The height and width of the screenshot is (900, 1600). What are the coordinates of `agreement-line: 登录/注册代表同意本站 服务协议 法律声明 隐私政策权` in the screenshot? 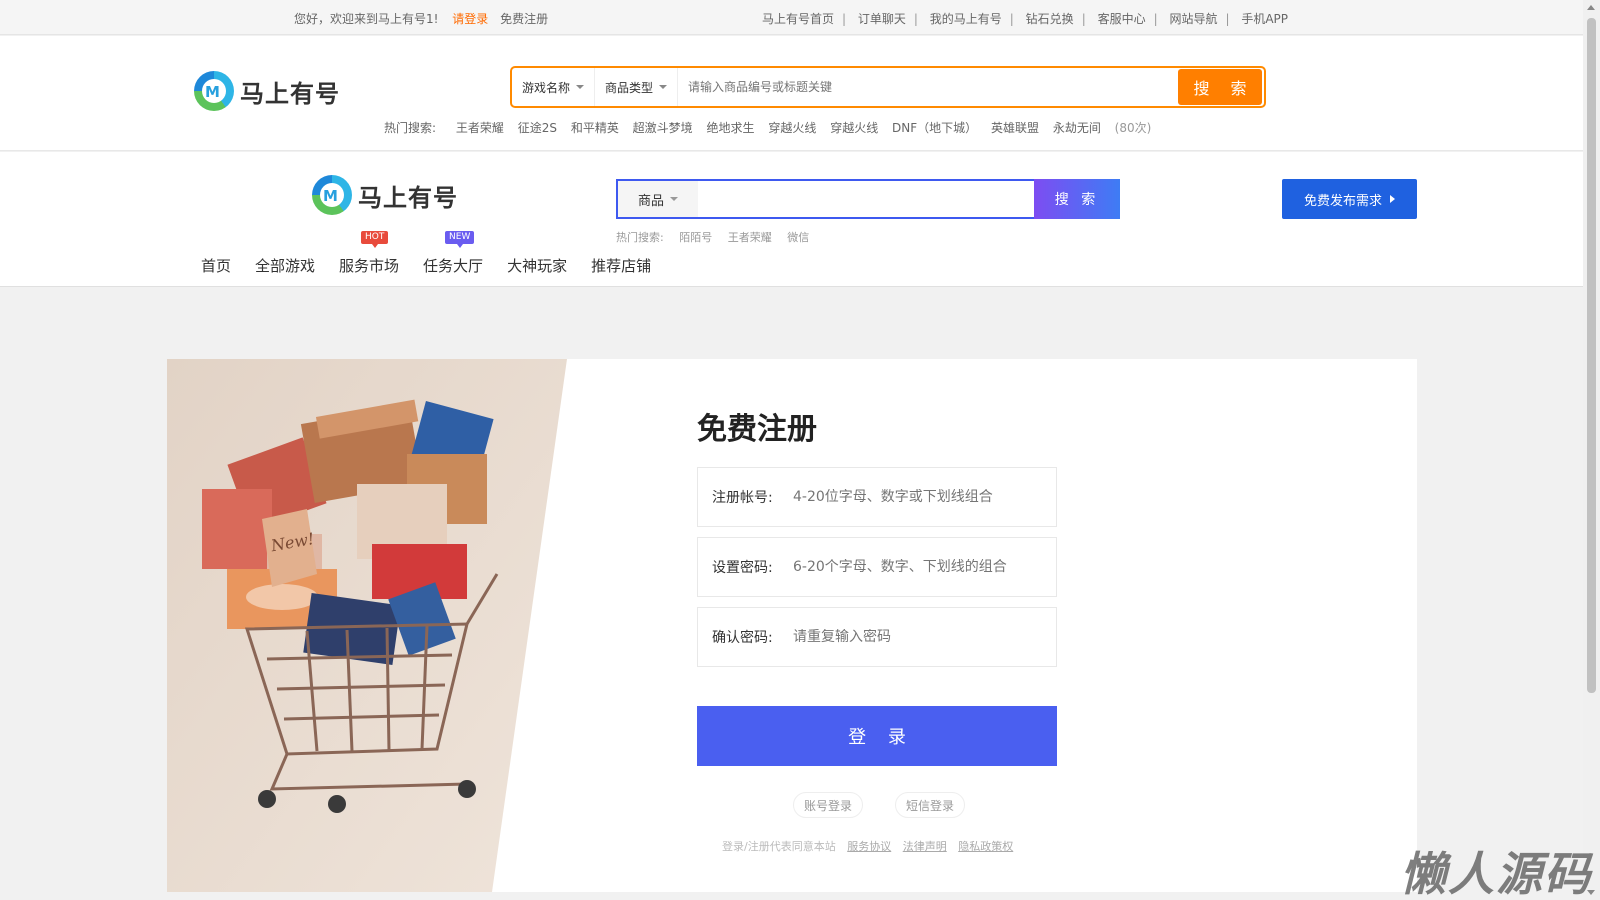 It's located at (867, 846).